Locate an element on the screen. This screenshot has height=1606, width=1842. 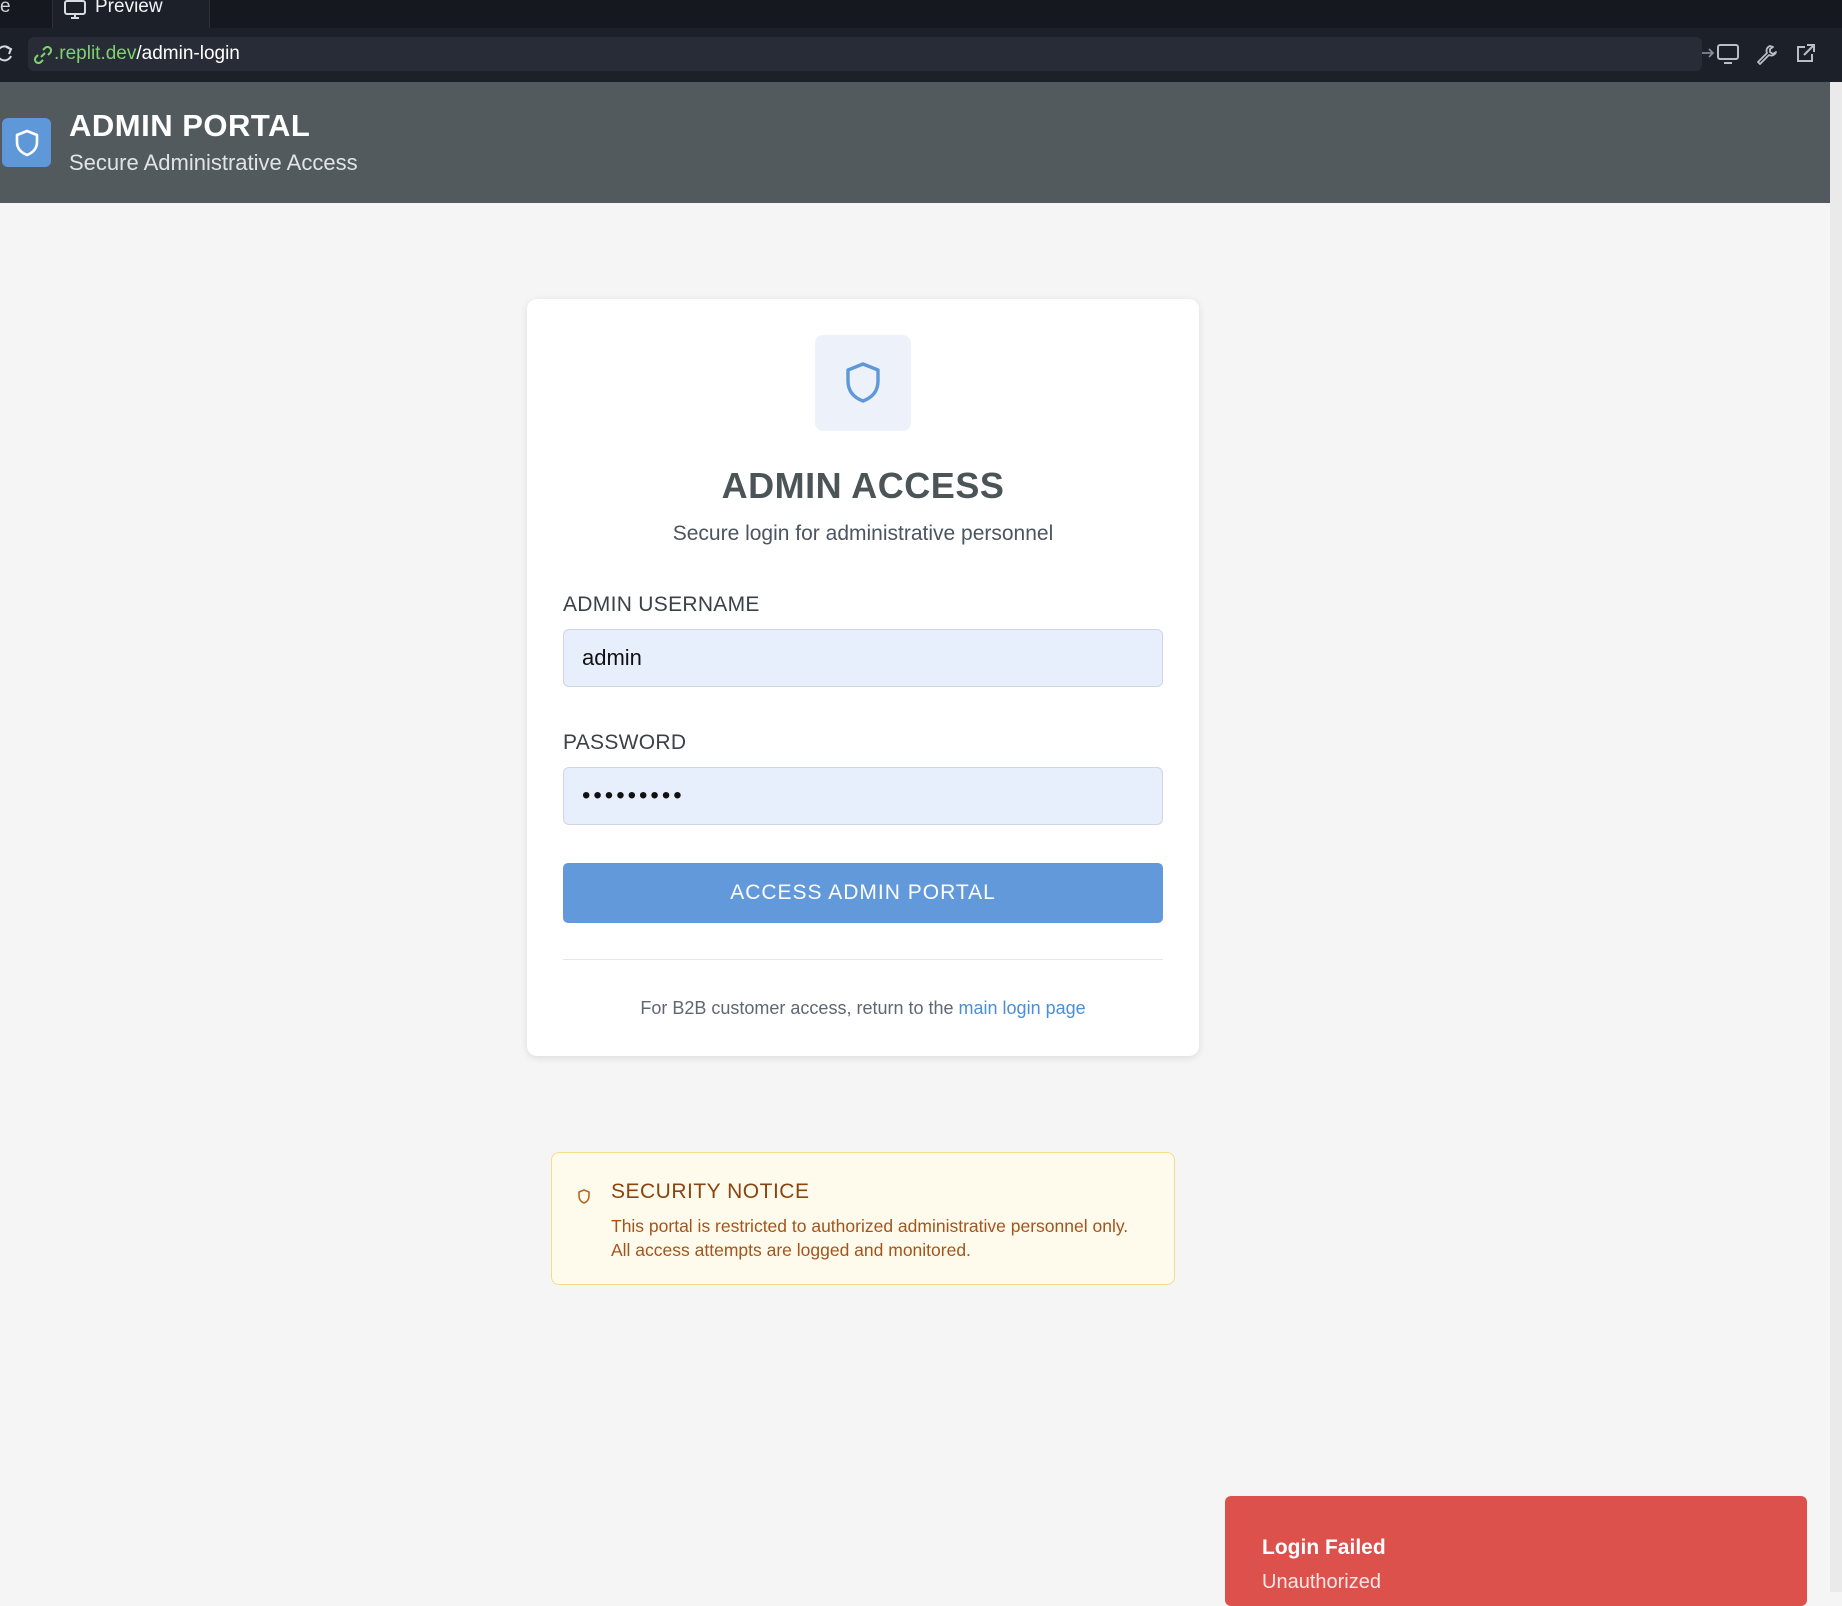
username-input is located at coordinates (863, 658).